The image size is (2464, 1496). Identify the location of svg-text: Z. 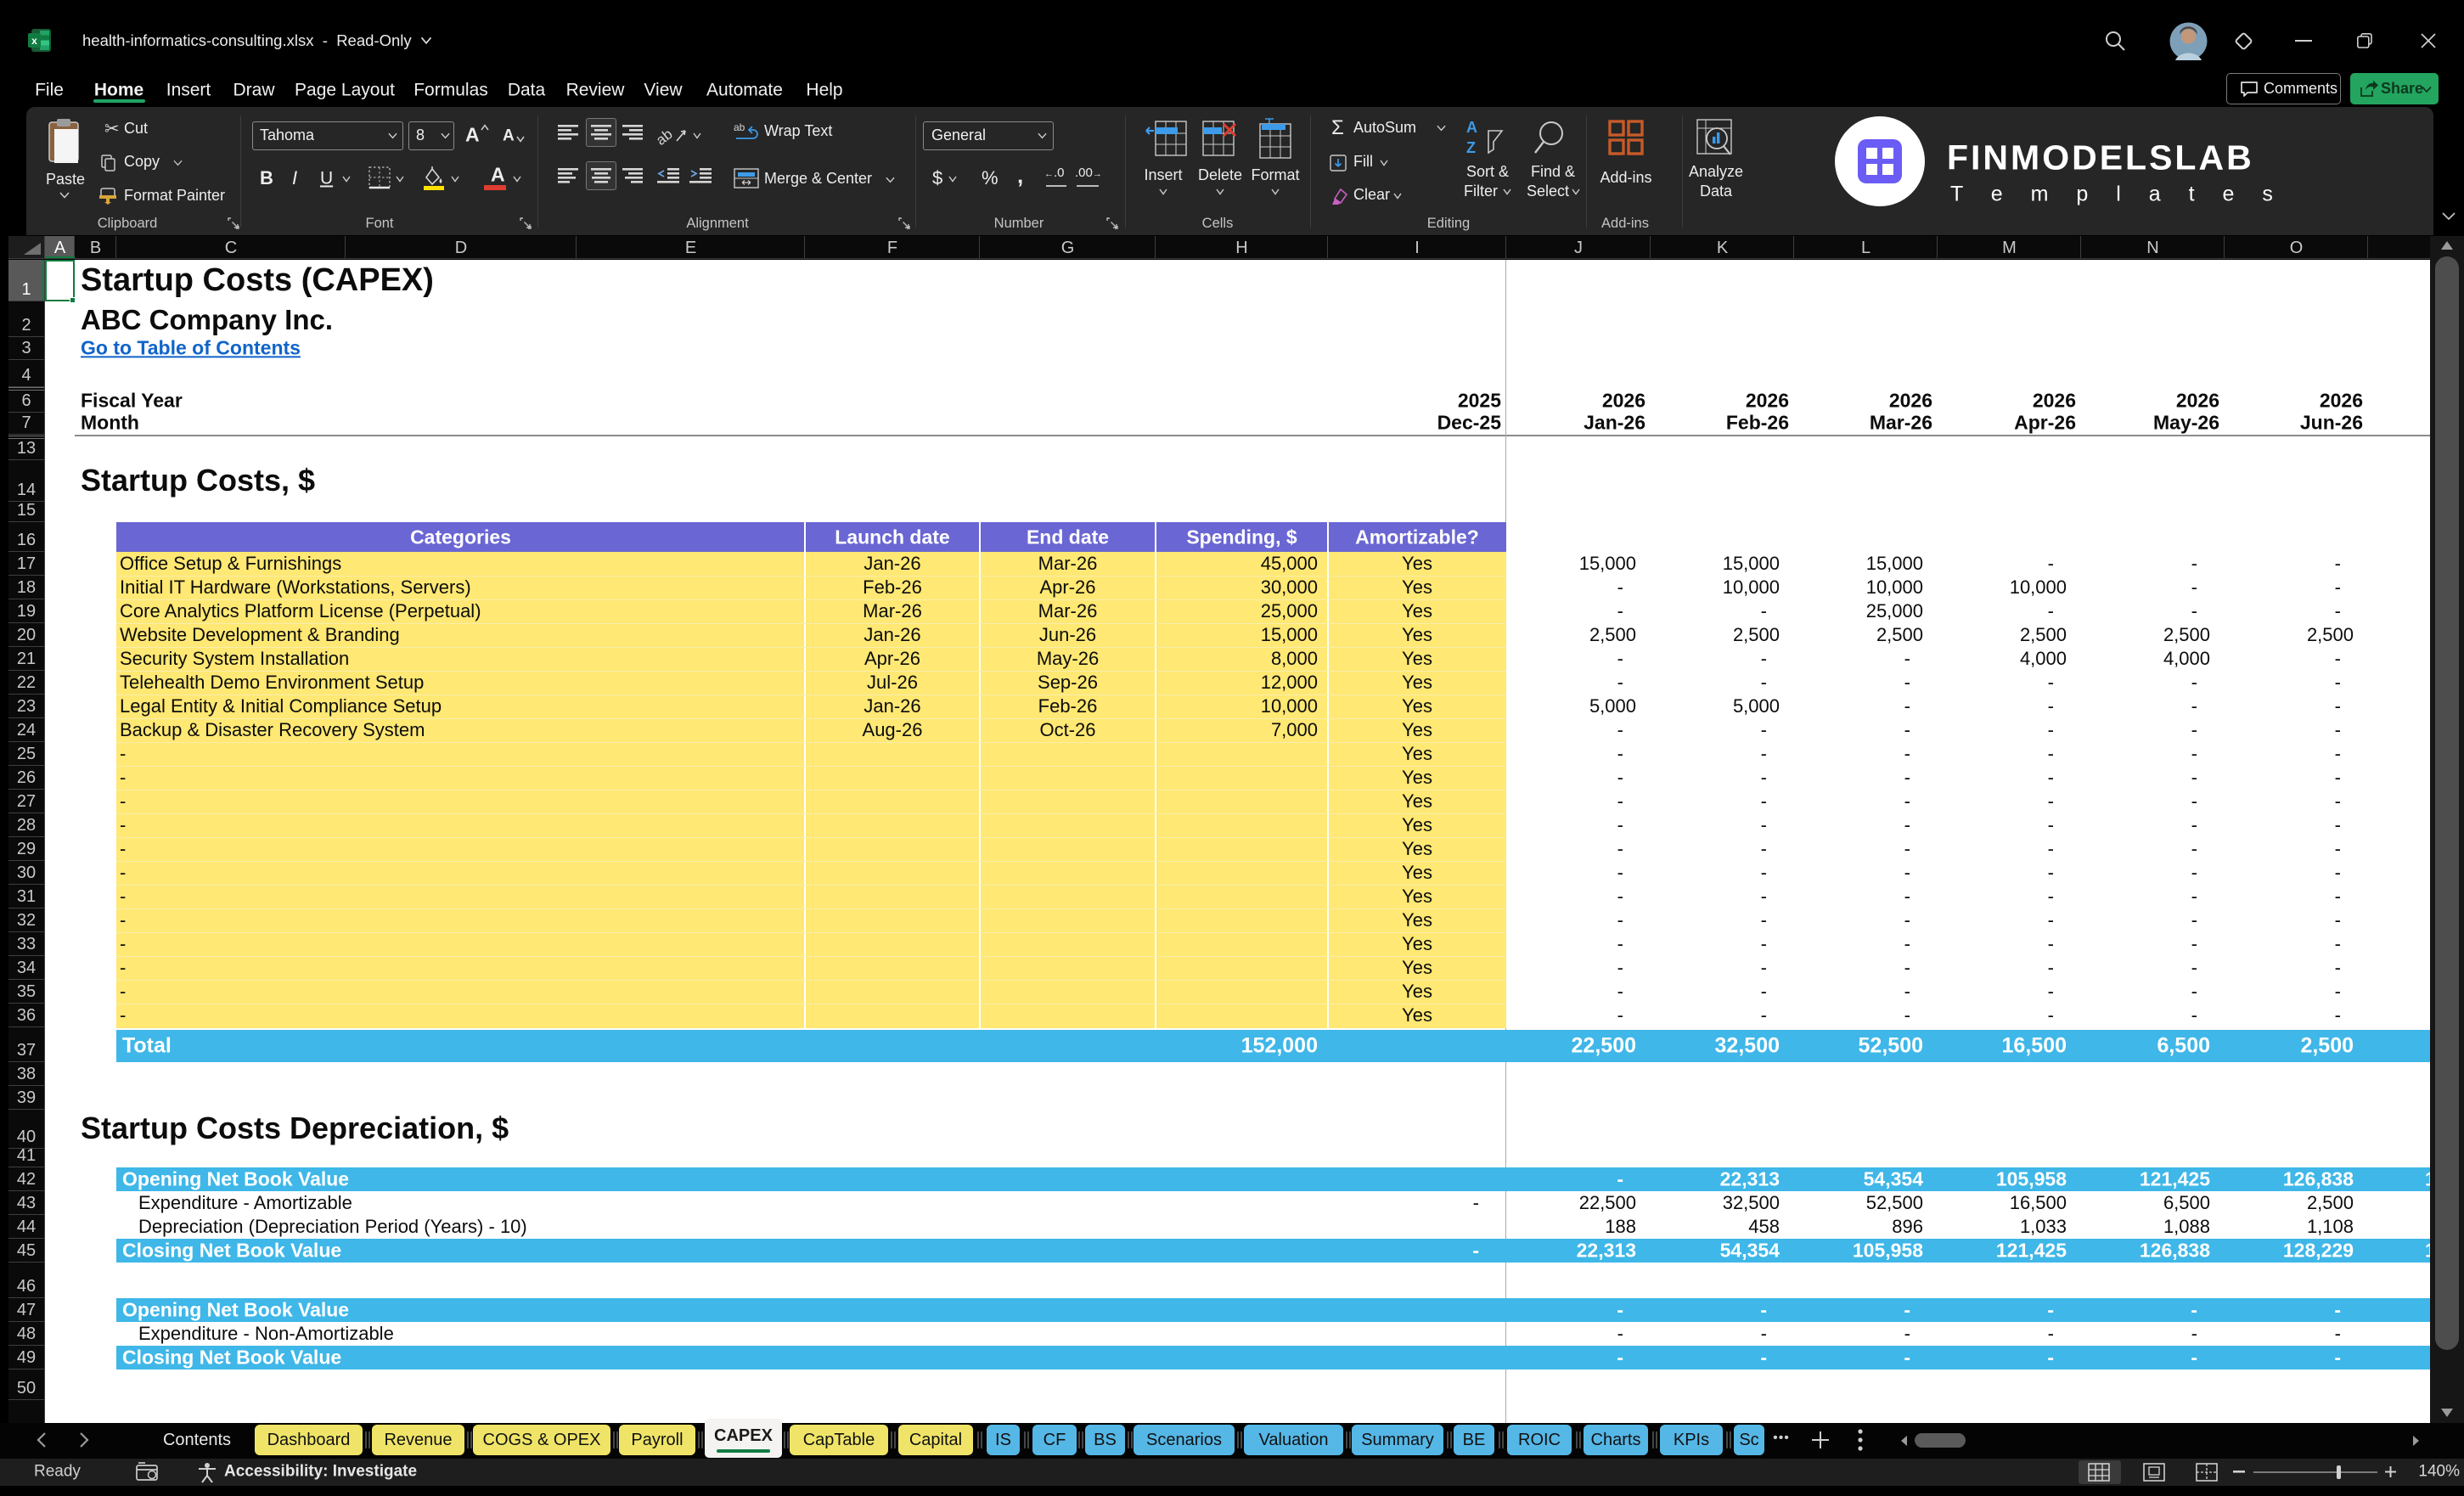
(1471, 147).